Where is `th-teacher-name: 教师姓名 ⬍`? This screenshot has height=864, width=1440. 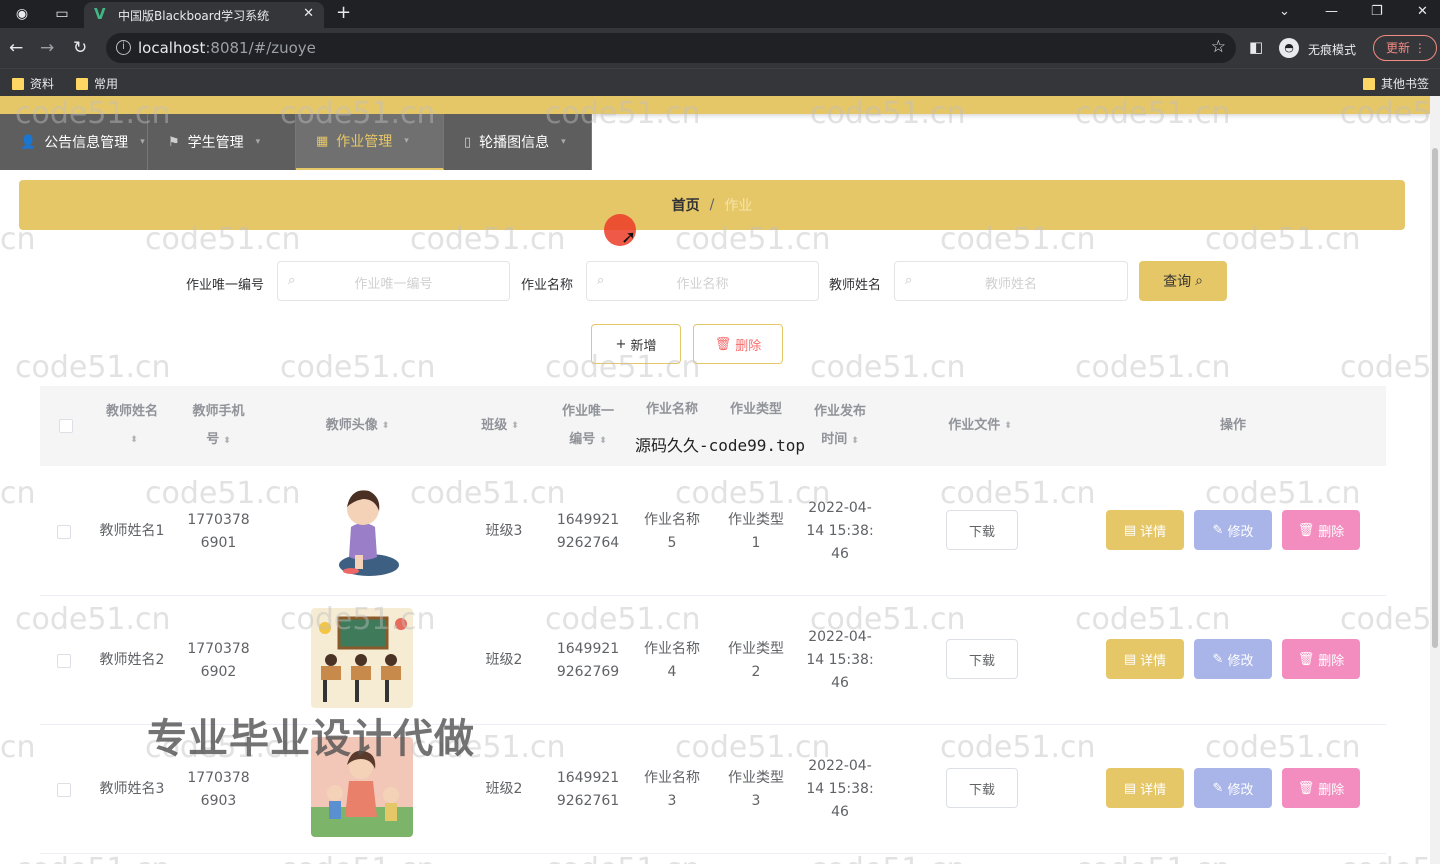 th-teacher-name: 教师姓名 ⬍ is located at coordinates (132, 426).